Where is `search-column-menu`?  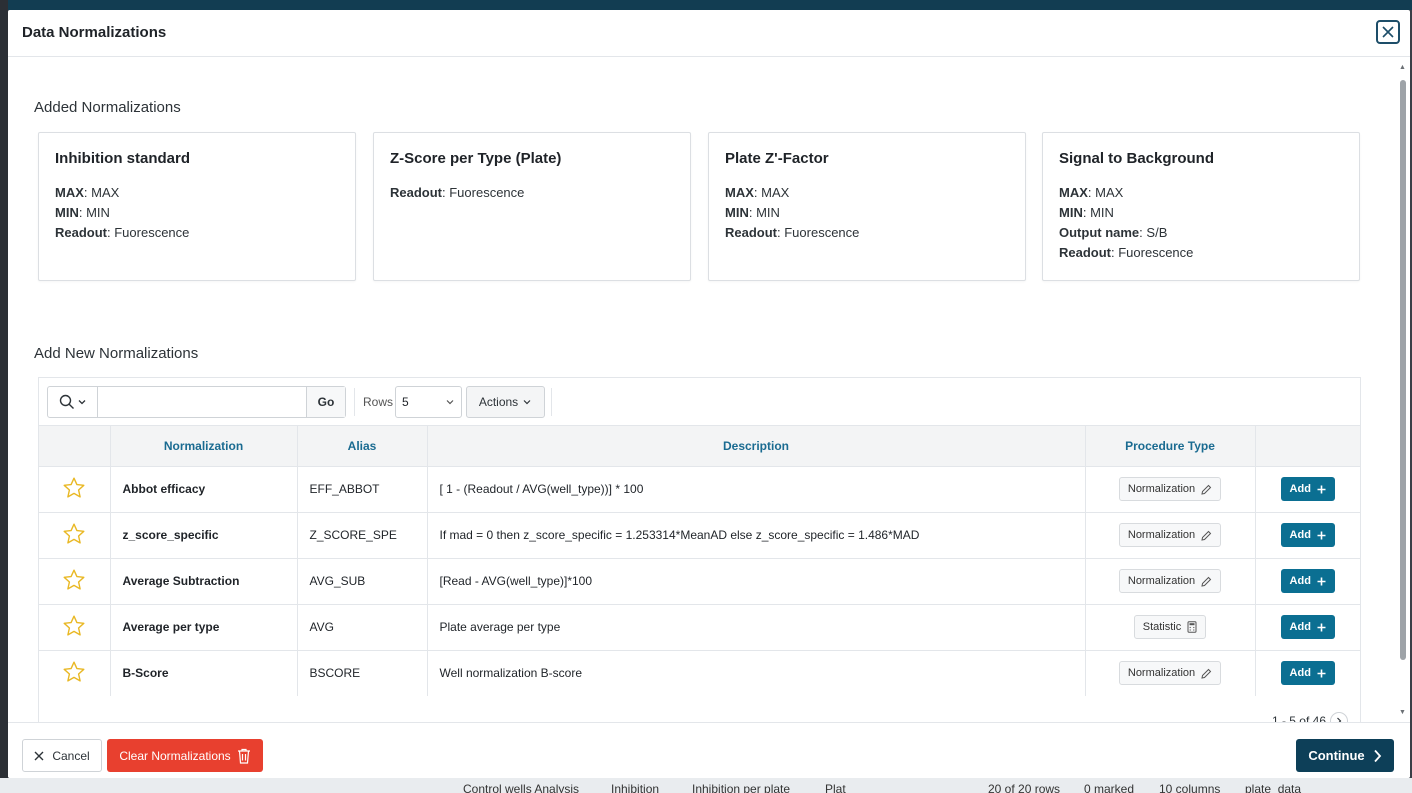
search-column-menu is located at coordinates (73, 402).